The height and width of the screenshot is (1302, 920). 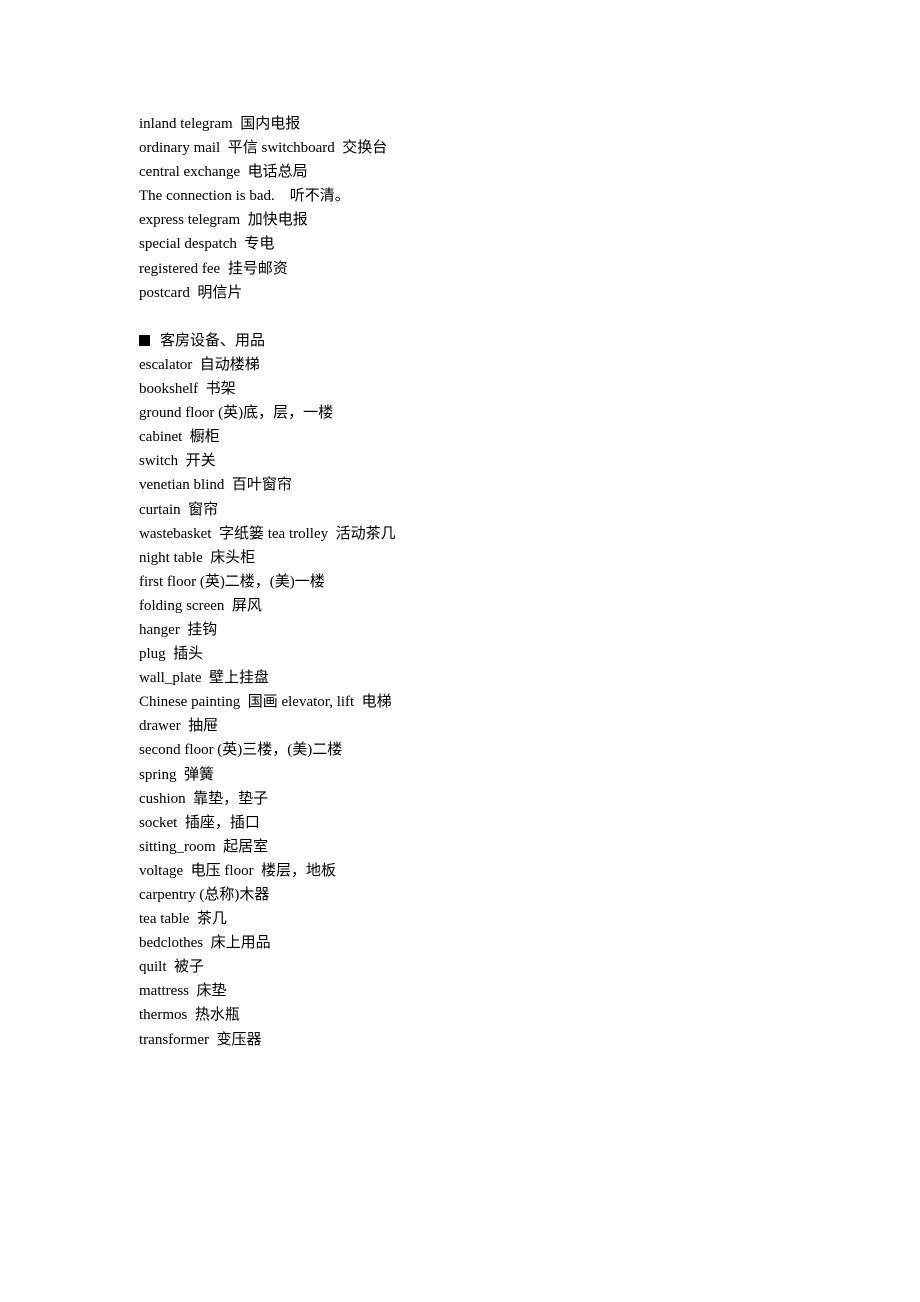 I want to click on vocab-line: cushion 靠垫，垫子, so click(x=204, y=798).